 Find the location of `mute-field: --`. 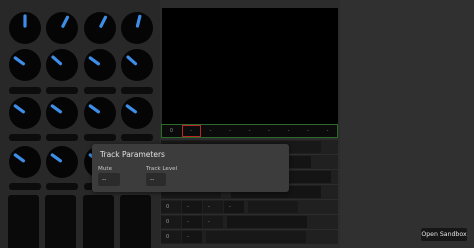

mute-field: -- is located at coordinates (109, 179).